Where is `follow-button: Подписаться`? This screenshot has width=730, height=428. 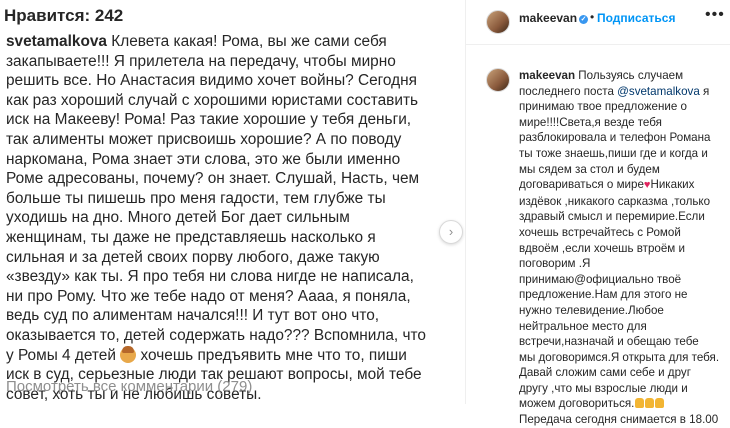 follow-button: Подписаться is located at coordinates (636, 18).